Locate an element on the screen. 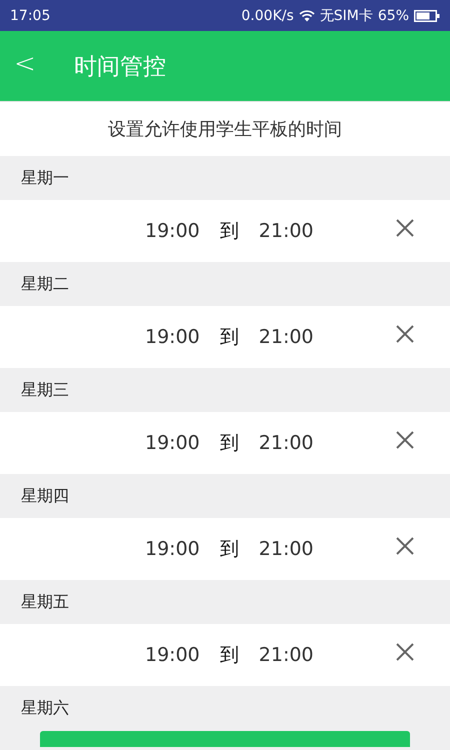 The image size is (450, 750). subtitle-text: 设置允许使用学生平板的时间 is located at coordinates (225, 129).